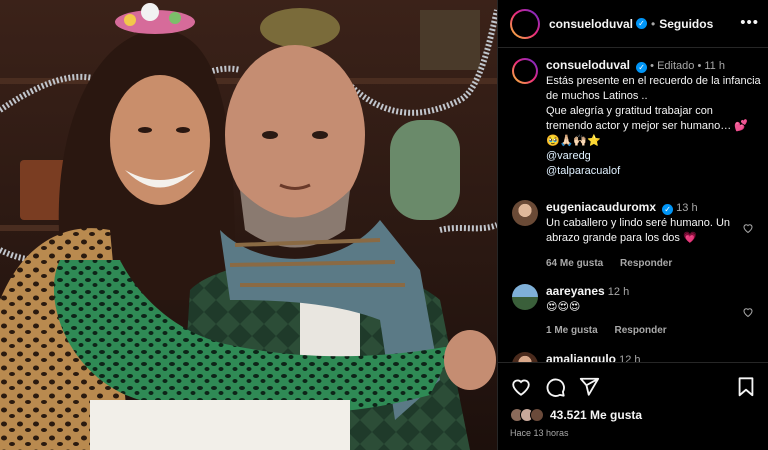 This screenshot has width=768, height=450. What do you see at coordinates (525, 71) in the screenshot?
I see `caption-avatar` at bounding box center [525, 71].